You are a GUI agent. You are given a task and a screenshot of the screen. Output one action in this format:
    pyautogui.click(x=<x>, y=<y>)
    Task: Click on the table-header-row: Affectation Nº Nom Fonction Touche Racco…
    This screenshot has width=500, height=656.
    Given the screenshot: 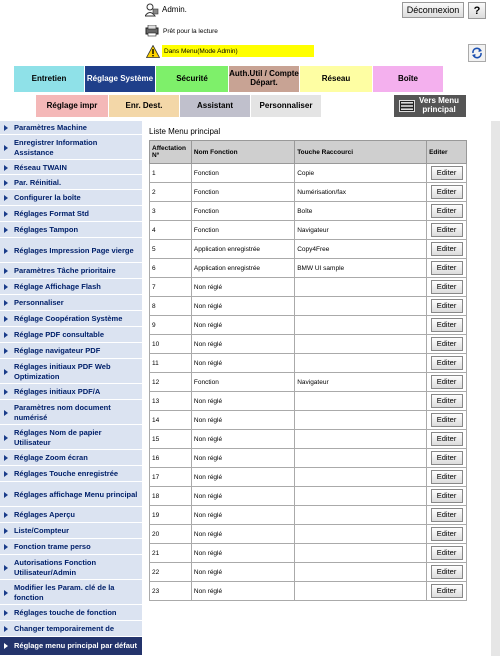 What is the action you would take?
    pyautogui.click(x=308, y=152)
    